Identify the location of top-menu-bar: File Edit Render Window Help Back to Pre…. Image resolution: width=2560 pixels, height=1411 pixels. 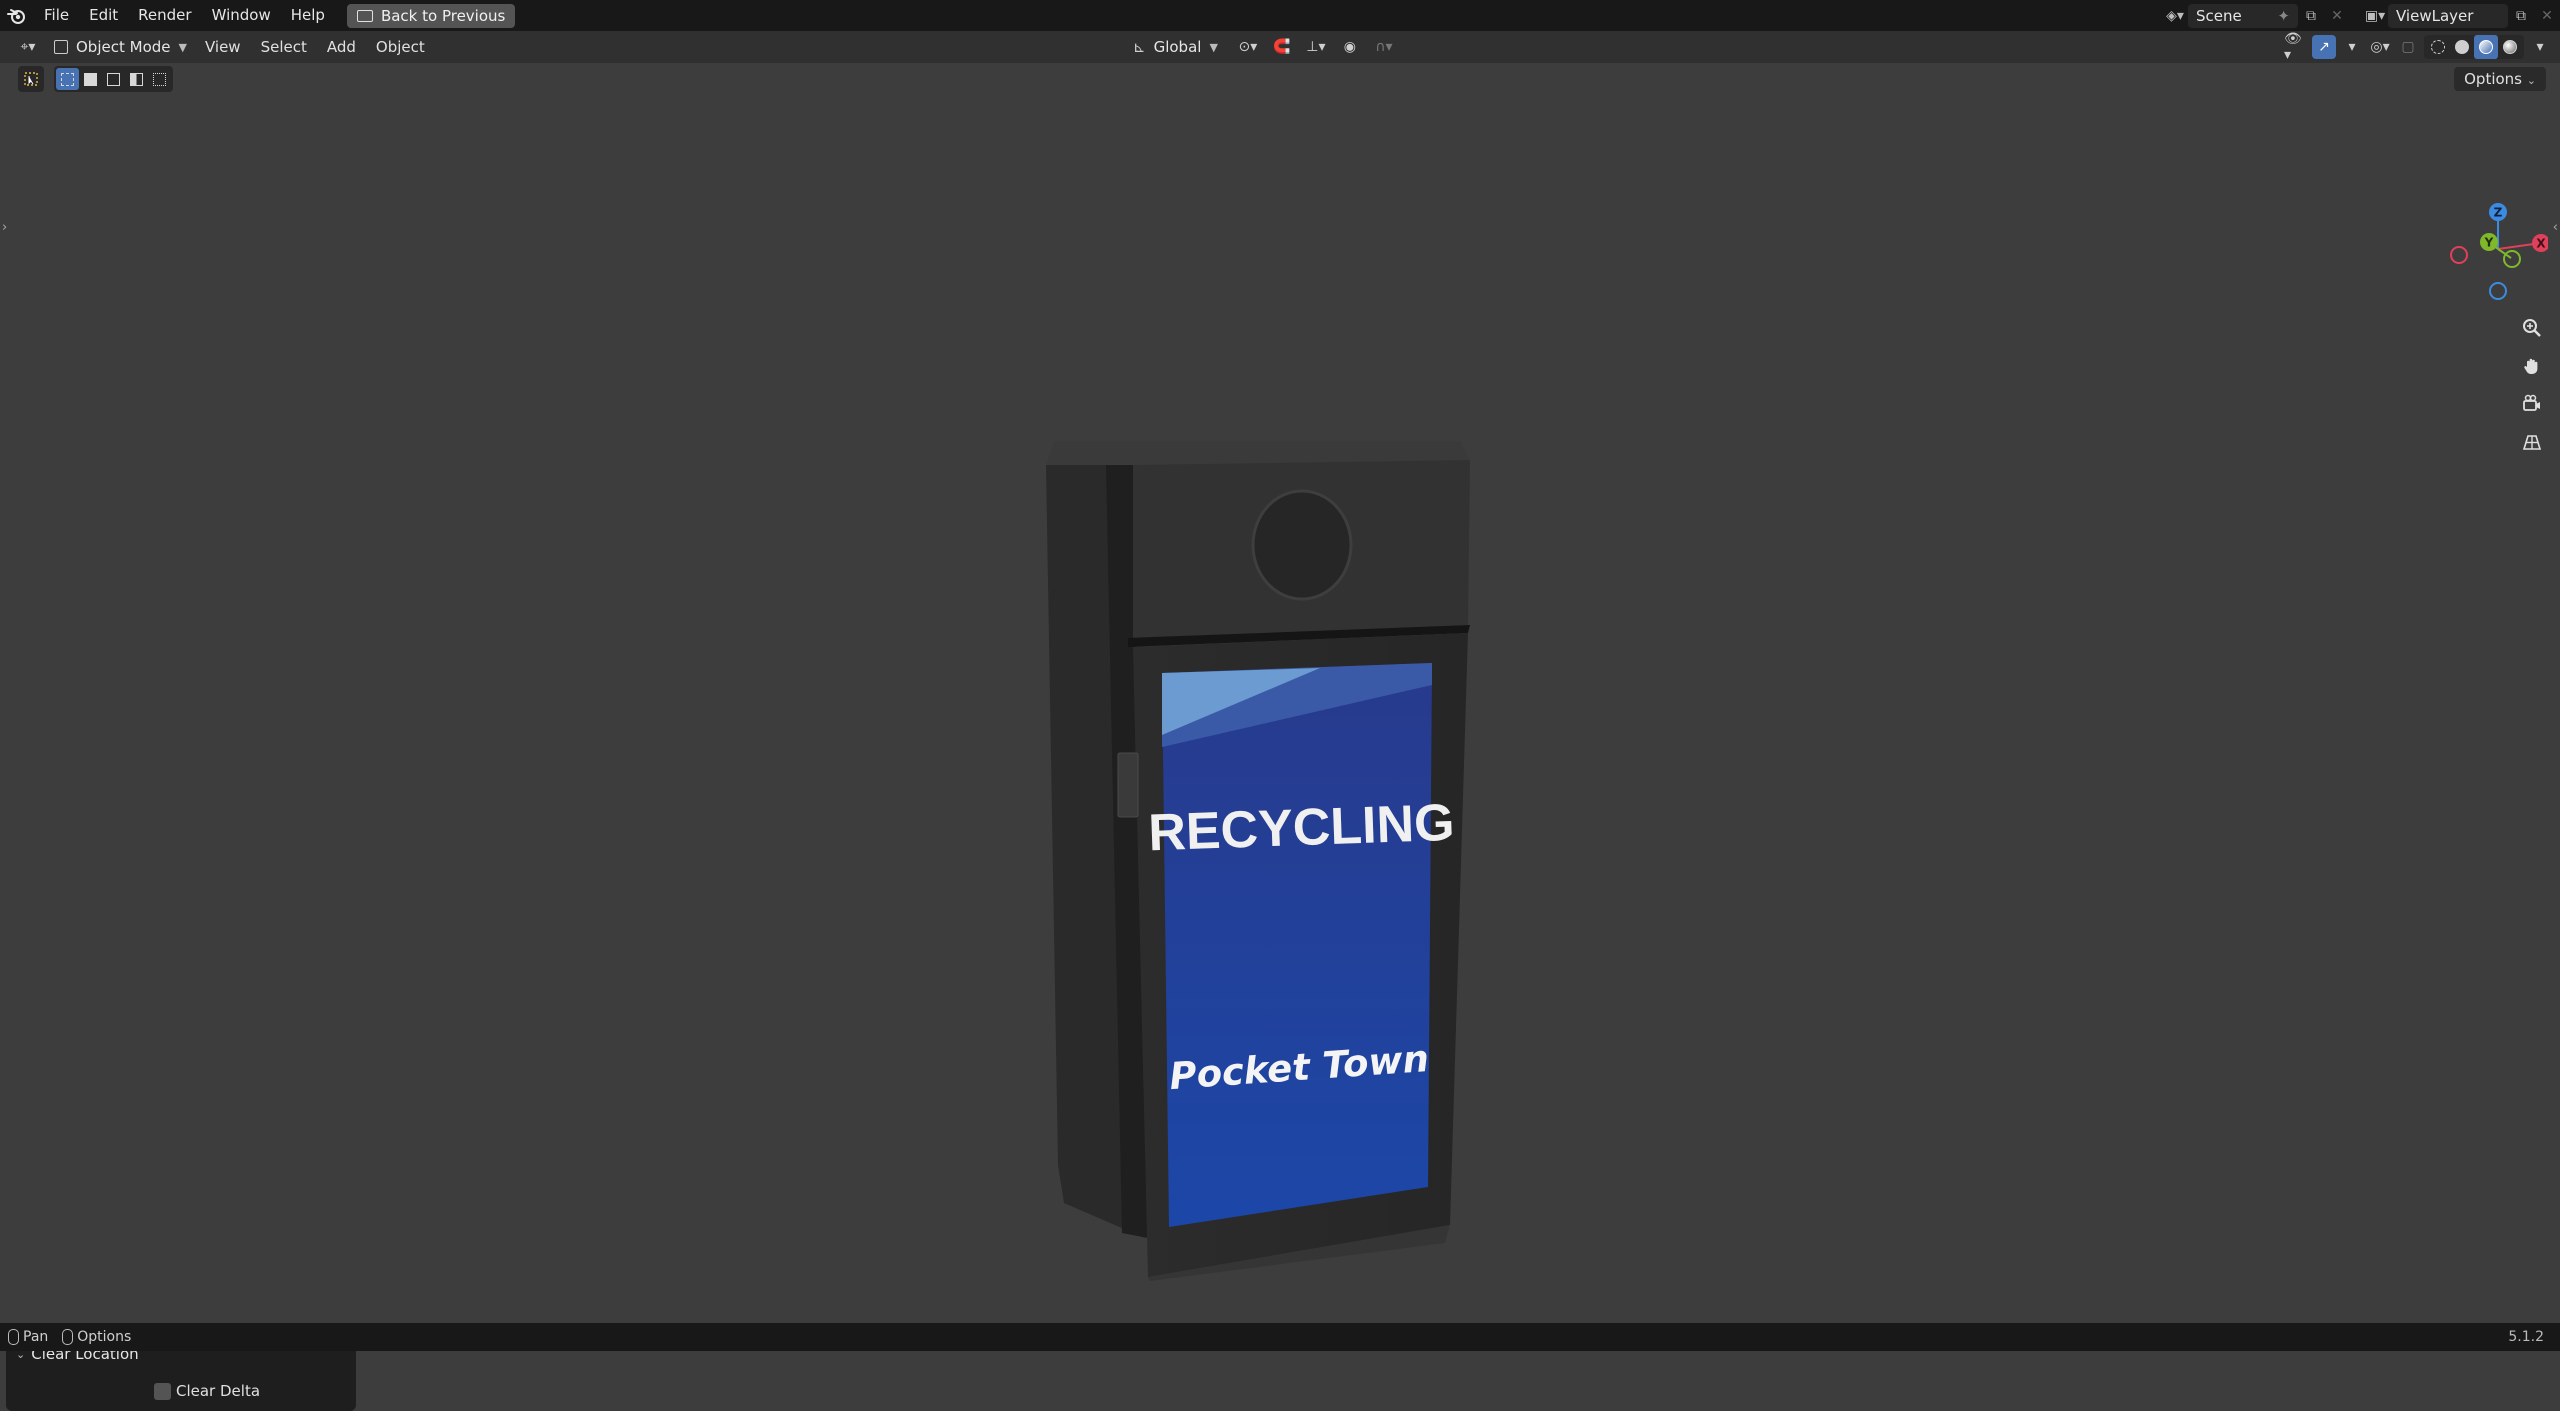
(1280, 15).